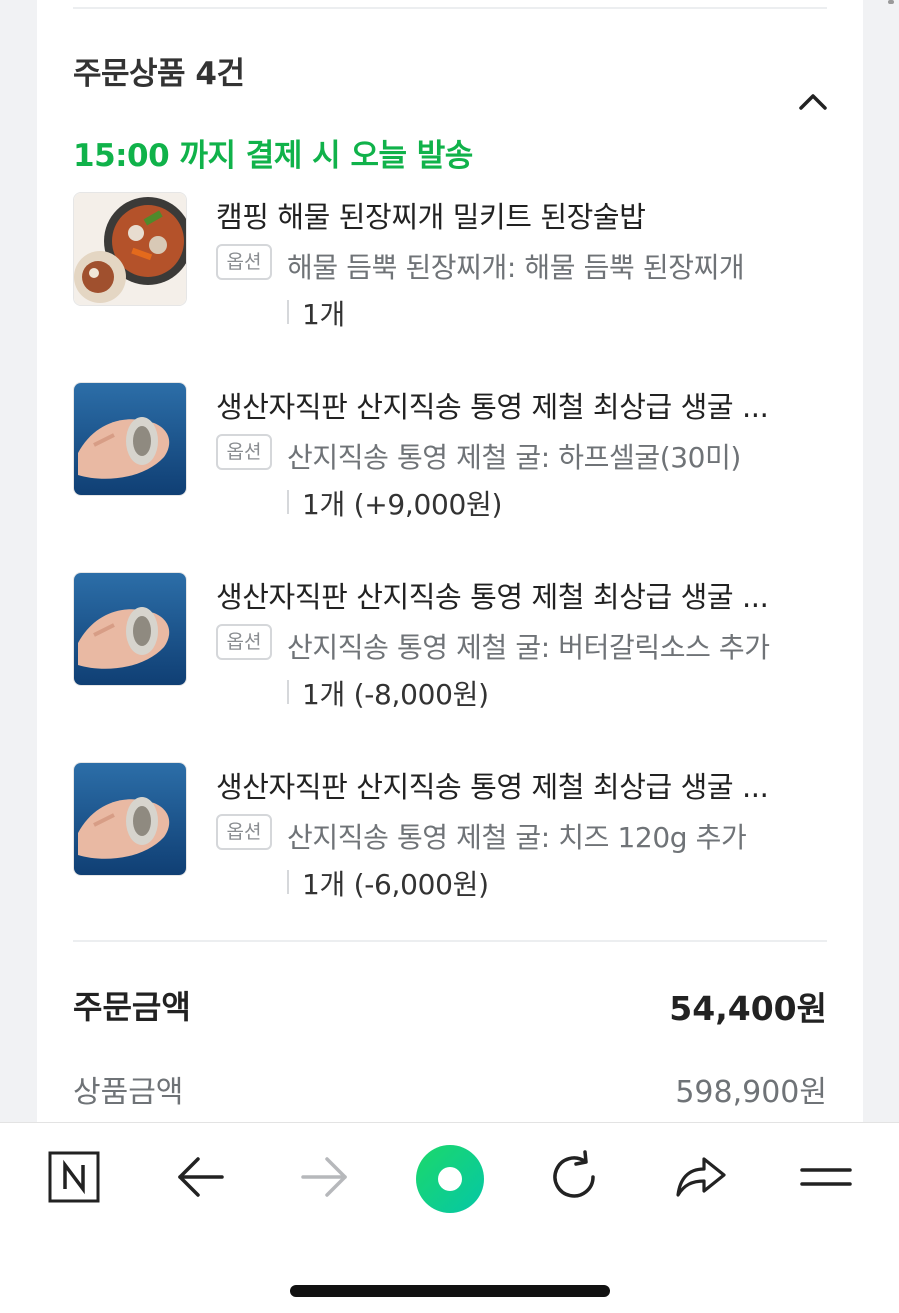 The width and height of the screenshot is (899, 1313). Describe the element at coordinates (395, 884) in the screenshot. I see `quantity-text: 1개 (-6,000원)` at that location.